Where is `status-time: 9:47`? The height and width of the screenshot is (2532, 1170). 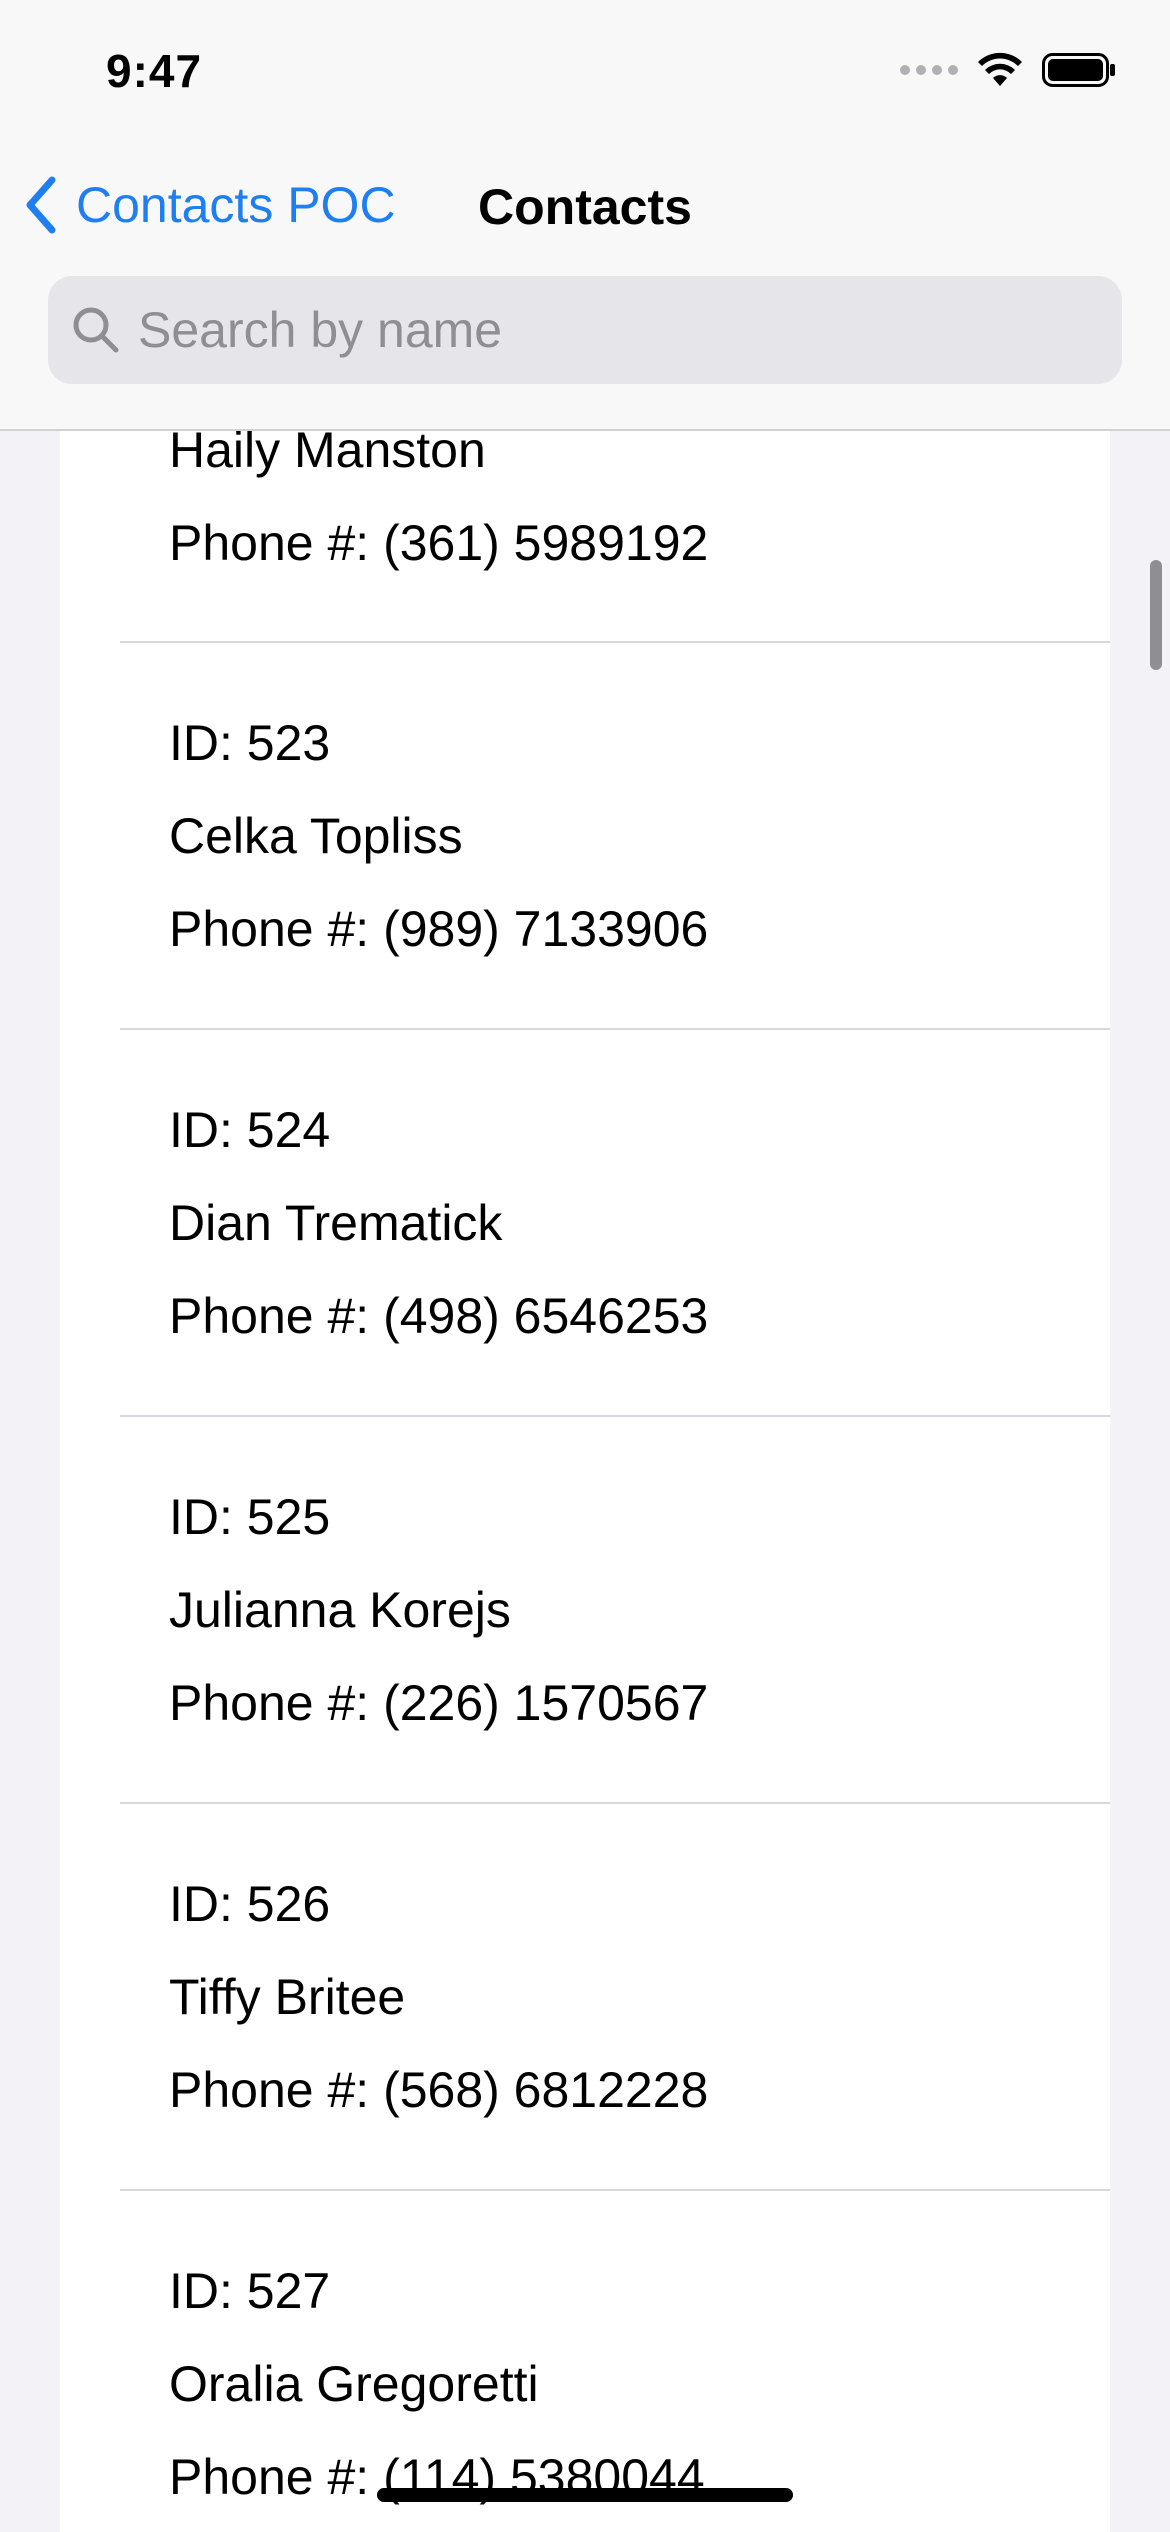 status-time: 9:47 is located at coordinates (154, 71).